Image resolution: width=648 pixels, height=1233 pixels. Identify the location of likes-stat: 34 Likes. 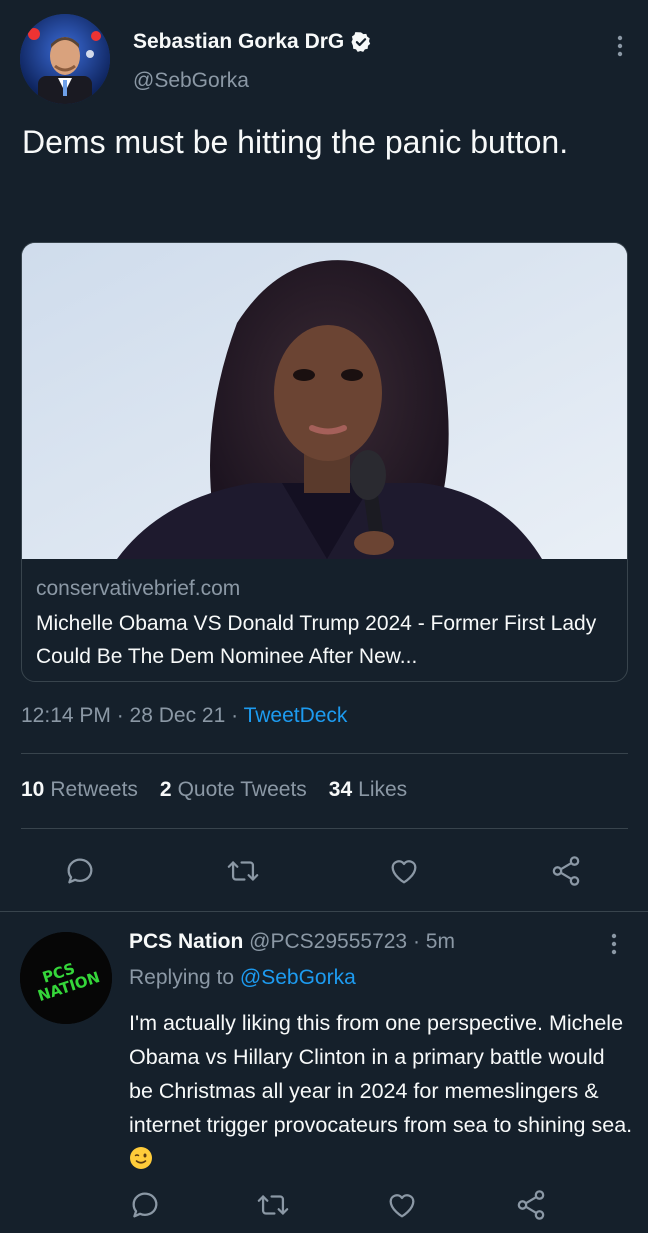
(368, 790).